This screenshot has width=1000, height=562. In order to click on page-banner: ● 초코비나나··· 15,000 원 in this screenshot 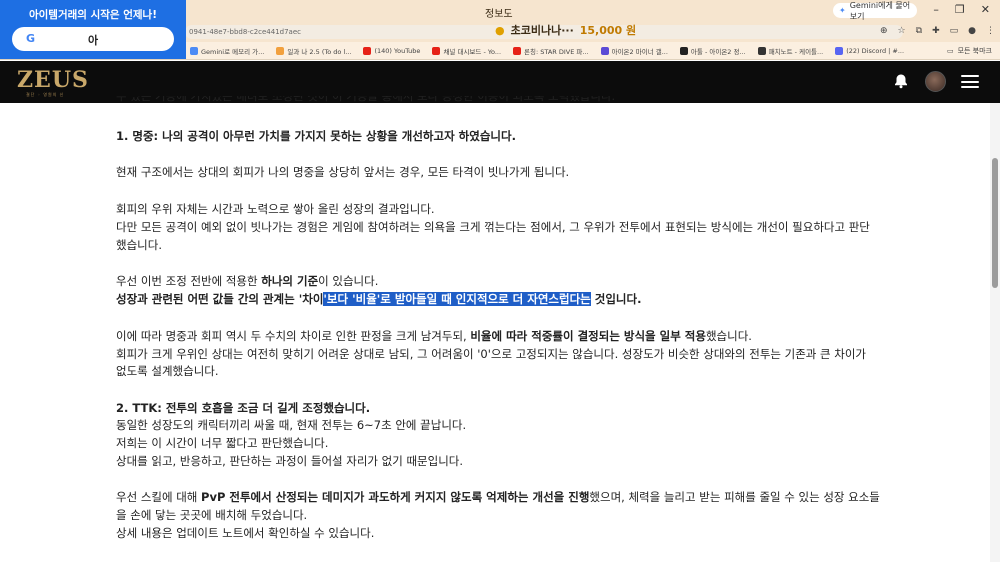, I will do `click(565, 30)`.